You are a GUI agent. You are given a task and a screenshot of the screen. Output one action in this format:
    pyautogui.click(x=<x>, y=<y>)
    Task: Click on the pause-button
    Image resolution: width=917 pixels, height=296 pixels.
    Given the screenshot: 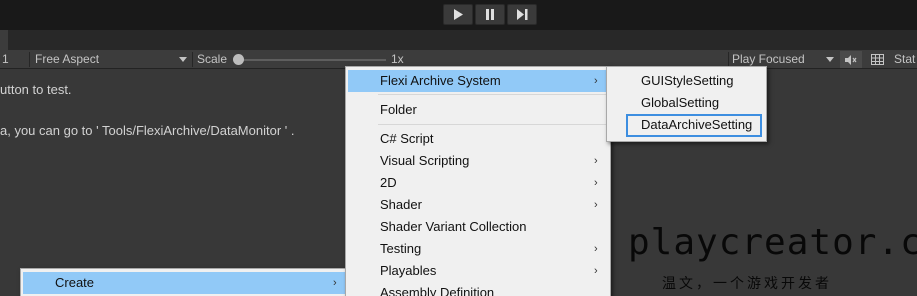 What is the action you would take?
    pyautogui.click(x=490, y=14)
    